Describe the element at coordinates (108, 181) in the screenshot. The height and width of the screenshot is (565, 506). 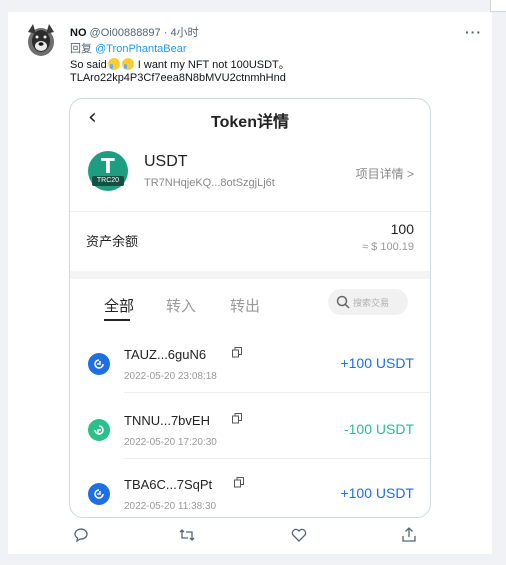
I see `trc20-badge: TRC20` at that location.